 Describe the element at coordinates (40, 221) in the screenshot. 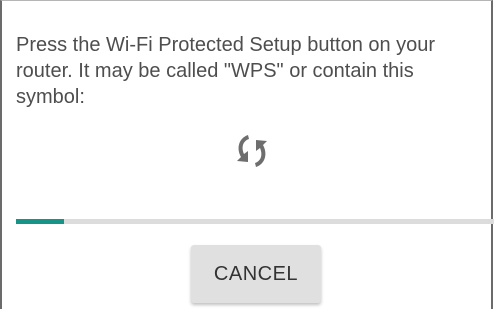

I see `wps-progress-fill` at that location.